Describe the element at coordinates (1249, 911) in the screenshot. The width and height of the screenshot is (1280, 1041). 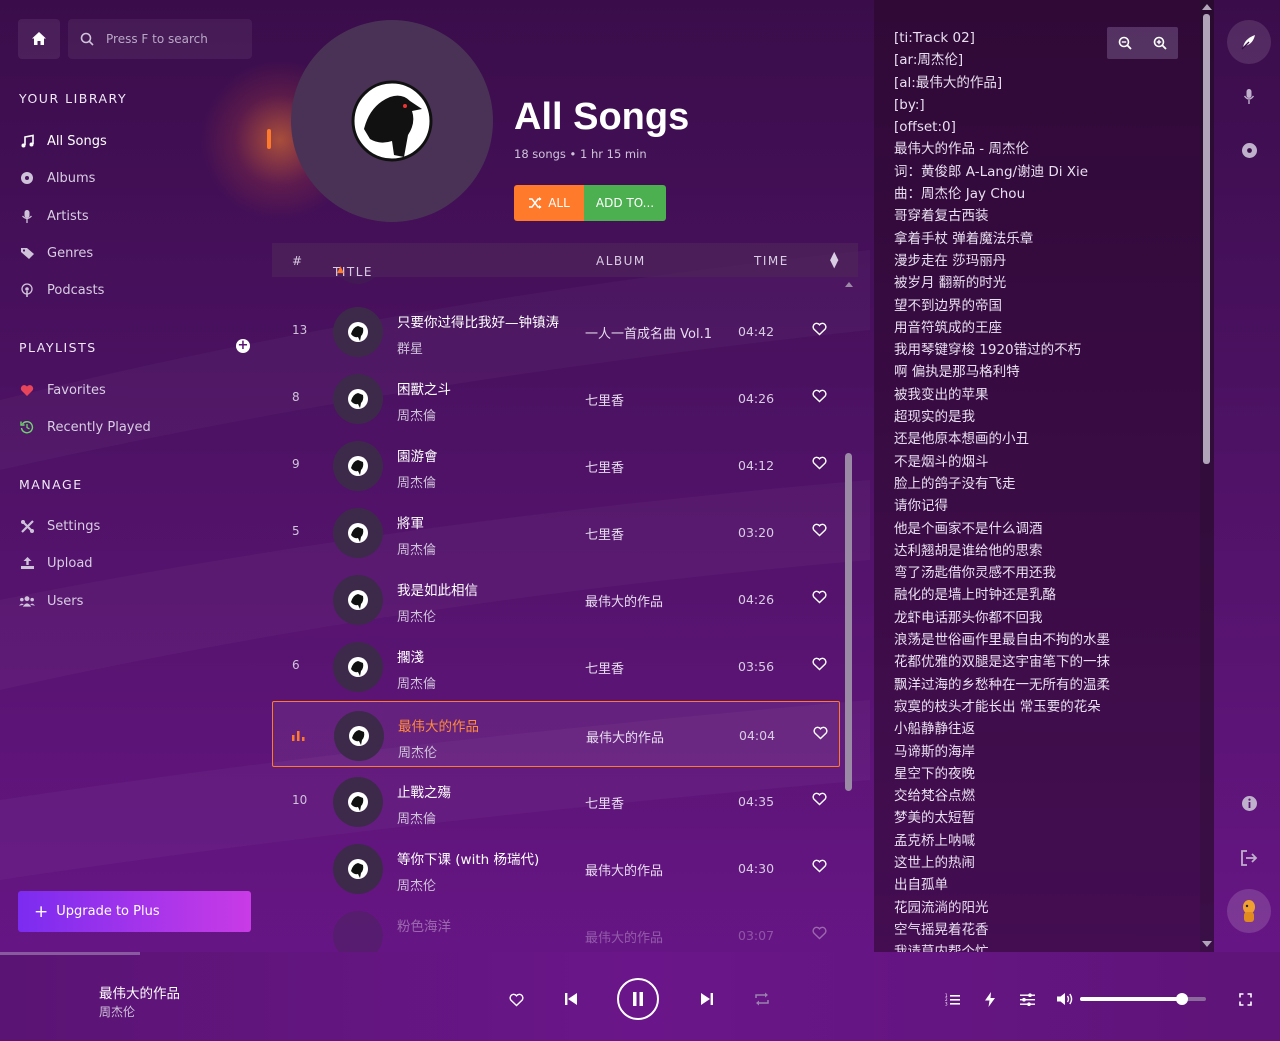
I see `user-avatar` at that location.